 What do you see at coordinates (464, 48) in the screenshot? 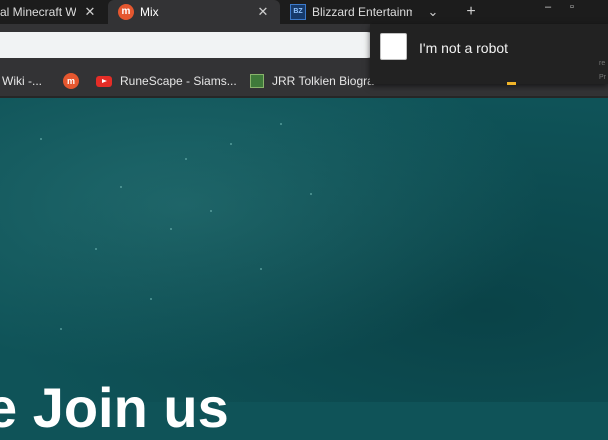
I see `recaptcha-label: I'm not a robot` at bounding box center [464, 48].